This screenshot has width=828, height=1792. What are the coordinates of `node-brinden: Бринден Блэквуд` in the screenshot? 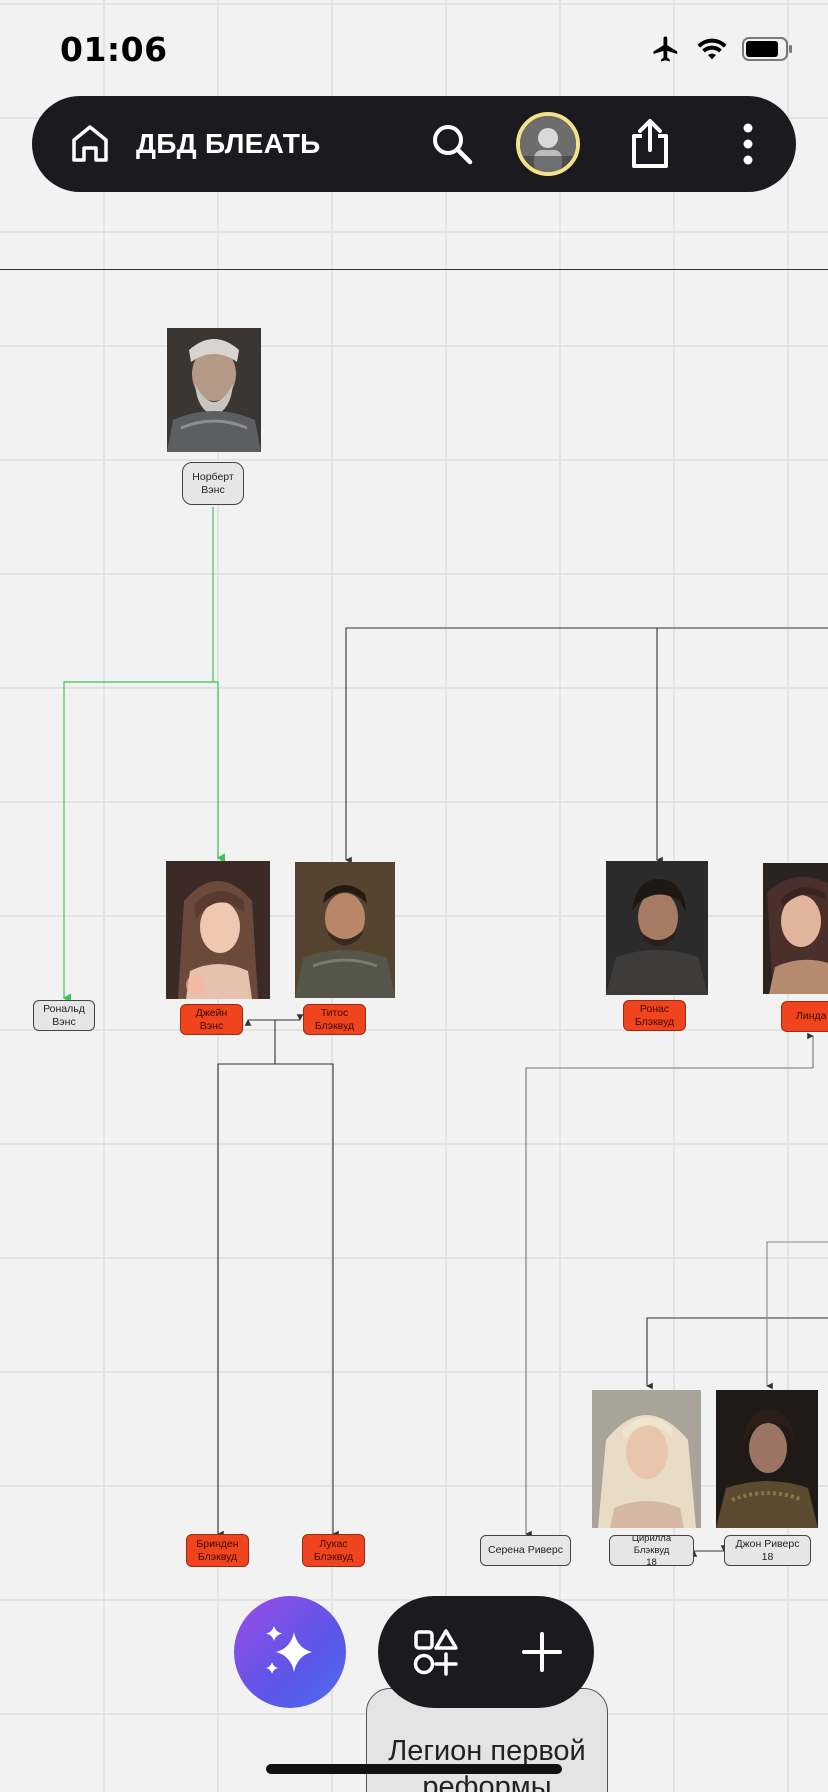 It's located at (217, 1550).